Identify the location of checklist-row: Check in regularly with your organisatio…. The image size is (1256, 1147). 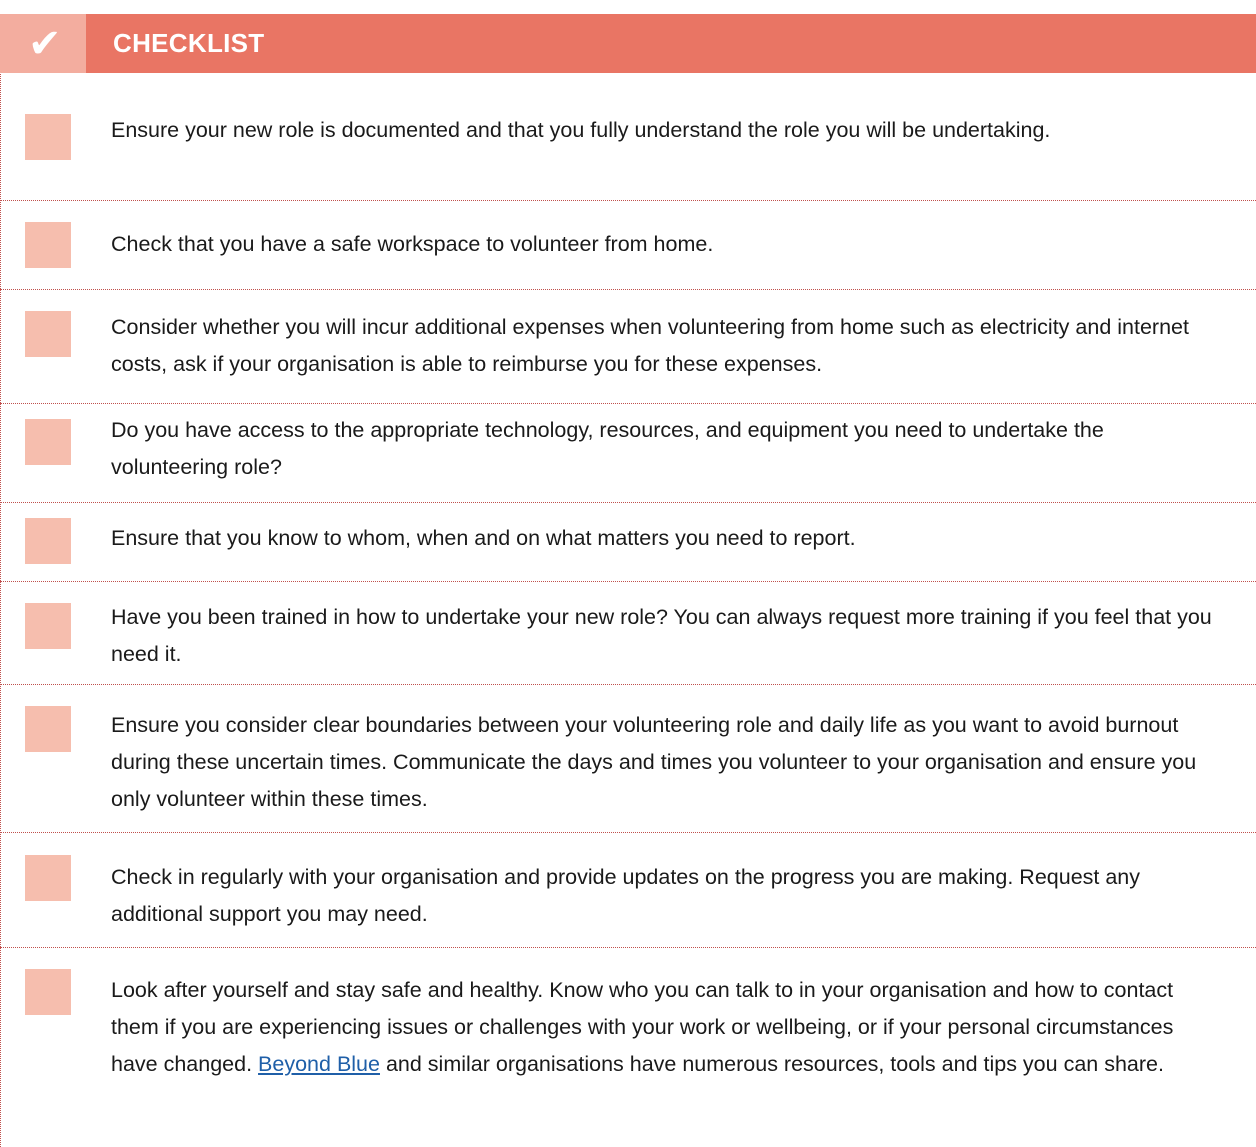
(628, 890).